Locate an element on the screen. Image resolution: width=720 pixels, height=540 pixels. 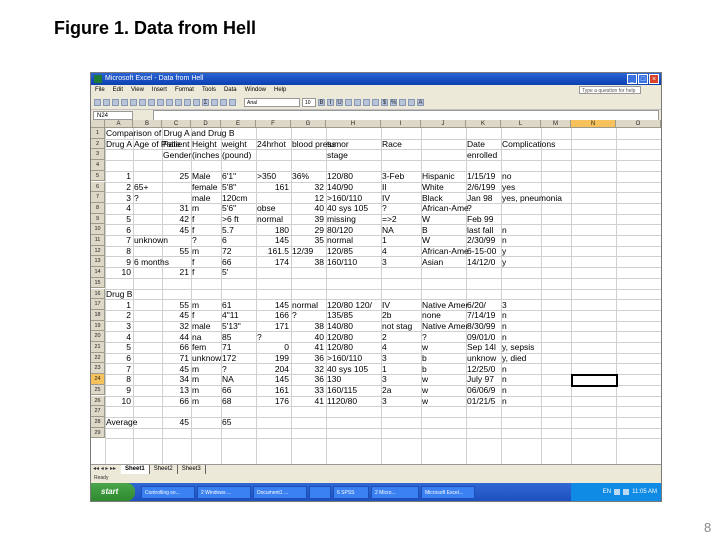
align-left-icon is located at coordinates (348, 102).